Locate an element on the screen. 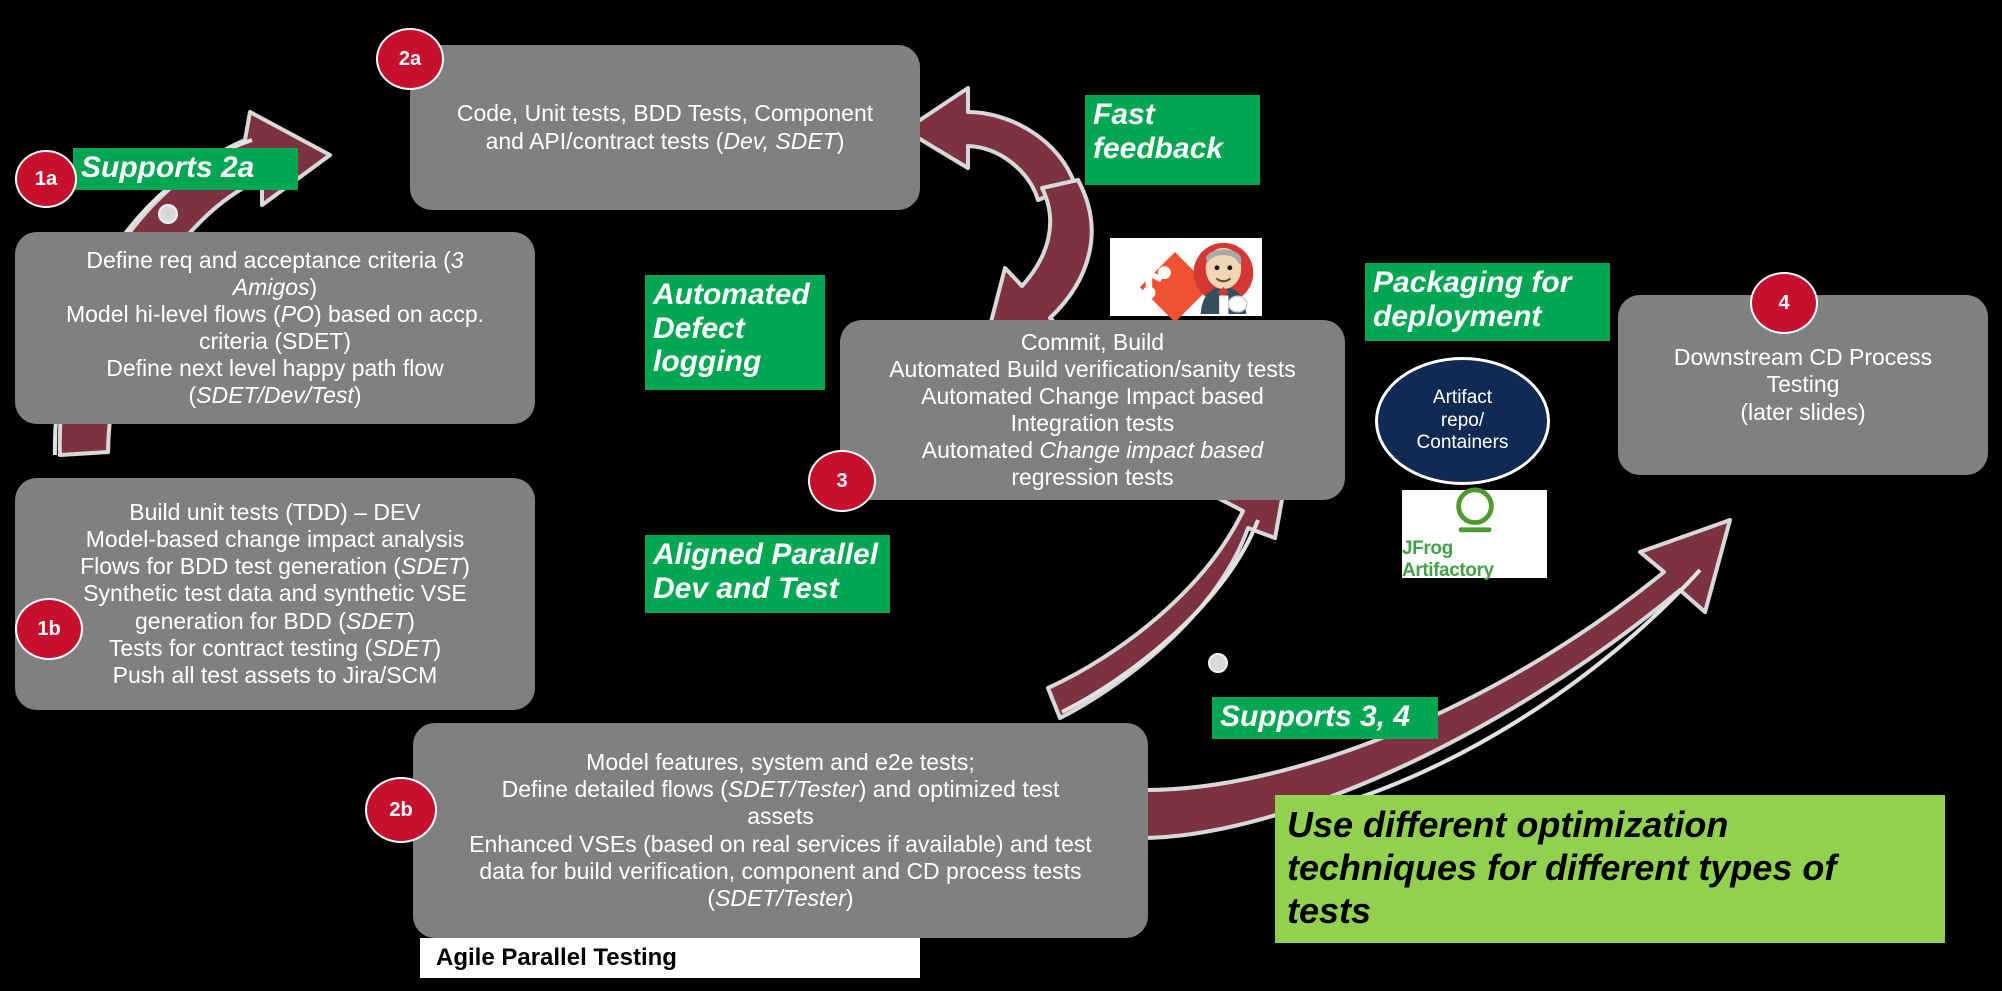 The width and height of the screenshot is (2002, 991). req-line-5: Define next level happy path flow is located at coordinates (275, 368).